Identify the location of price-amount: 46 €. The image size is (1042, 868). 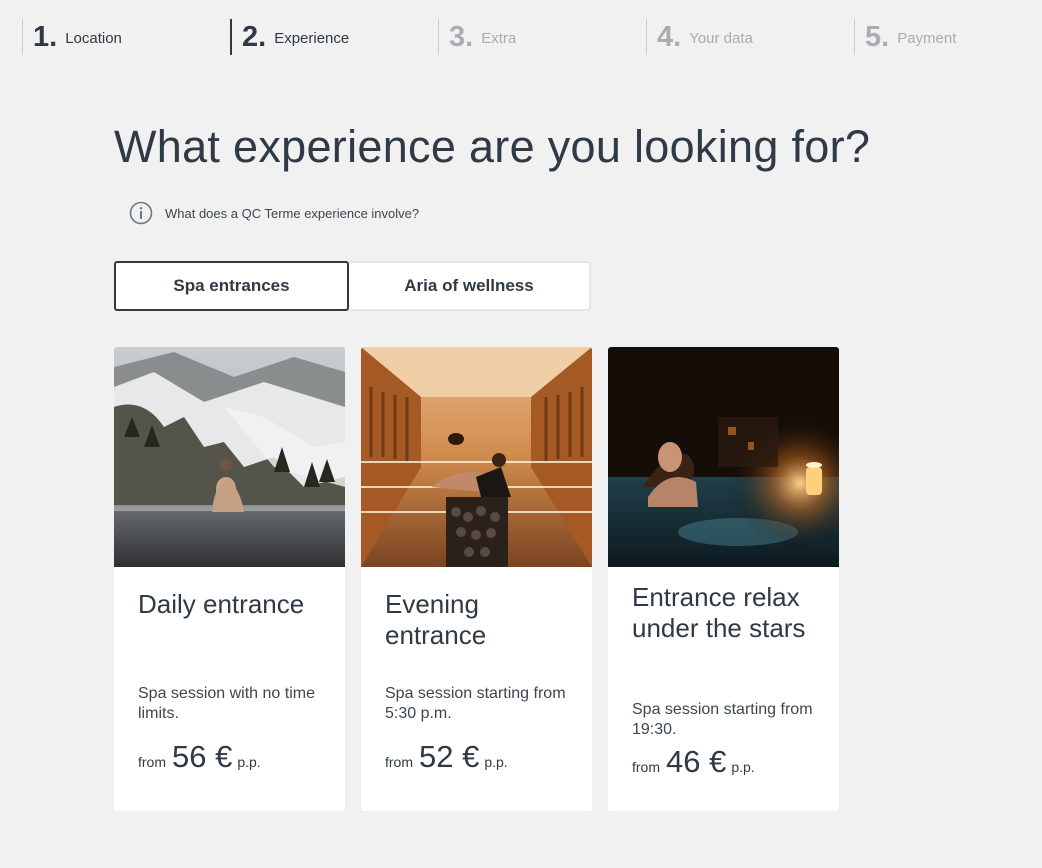
(696, 761).